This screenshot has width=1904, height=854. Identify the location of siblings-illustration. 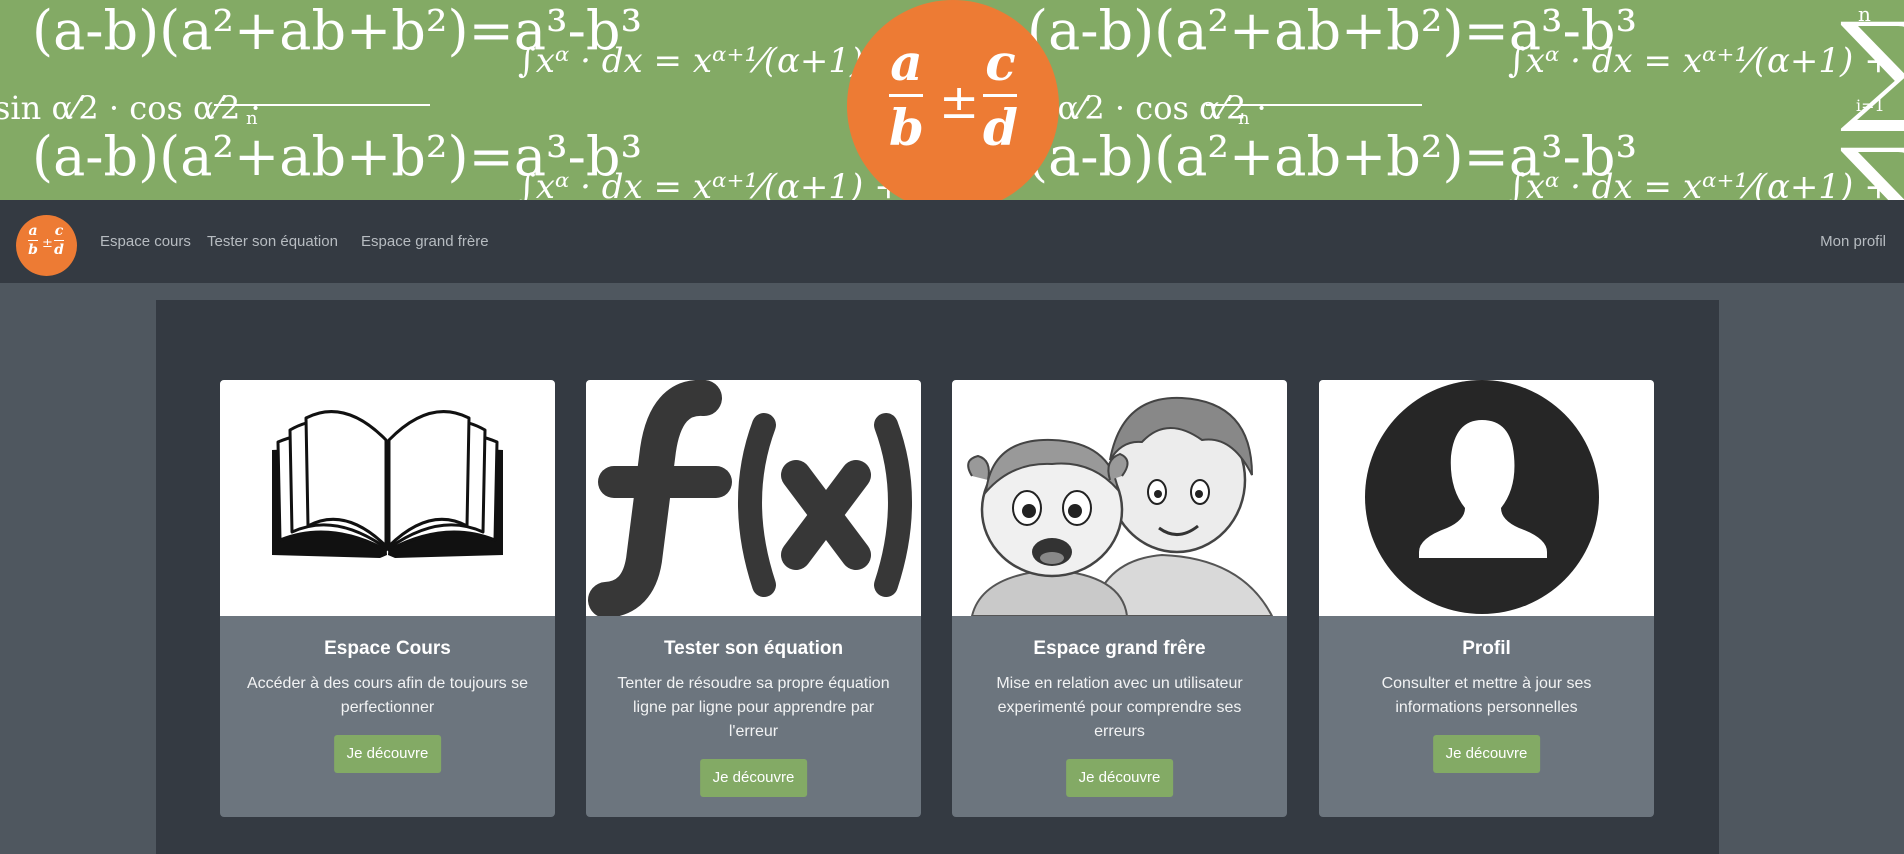
(1119, 498).